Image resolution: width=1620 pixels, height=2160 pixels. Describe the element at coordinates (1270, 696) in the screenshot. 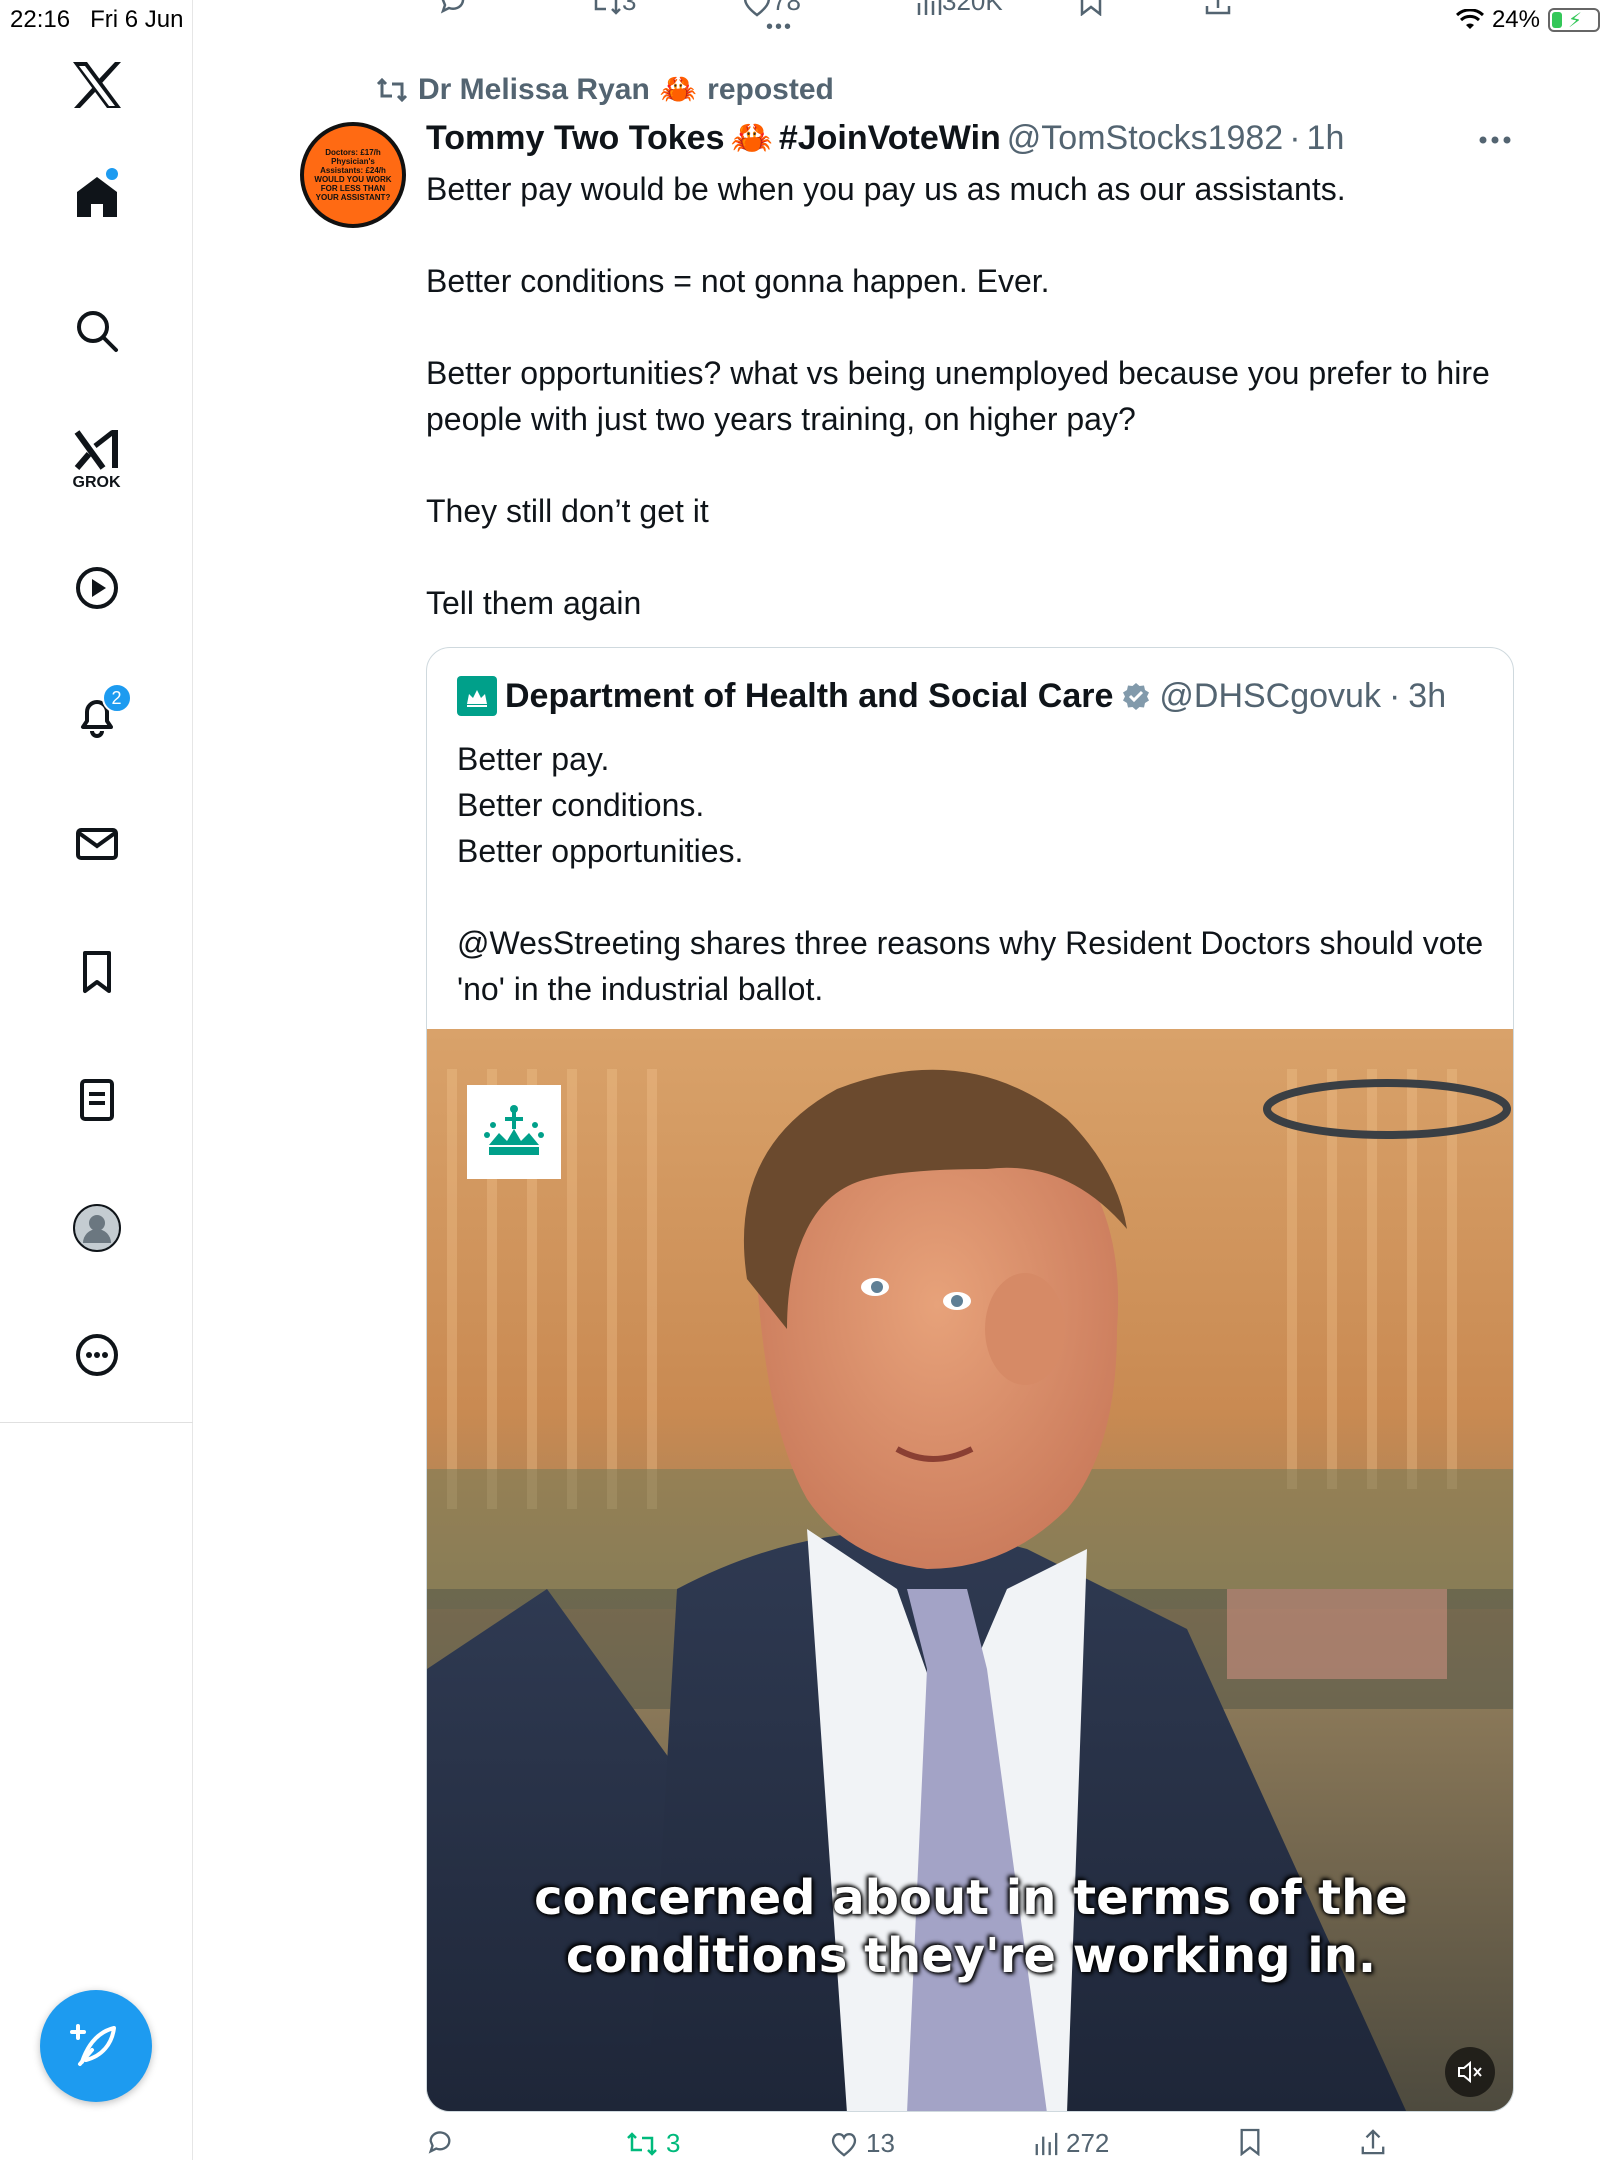

I see `quote-handle: @DHSCgovuk` at that location.